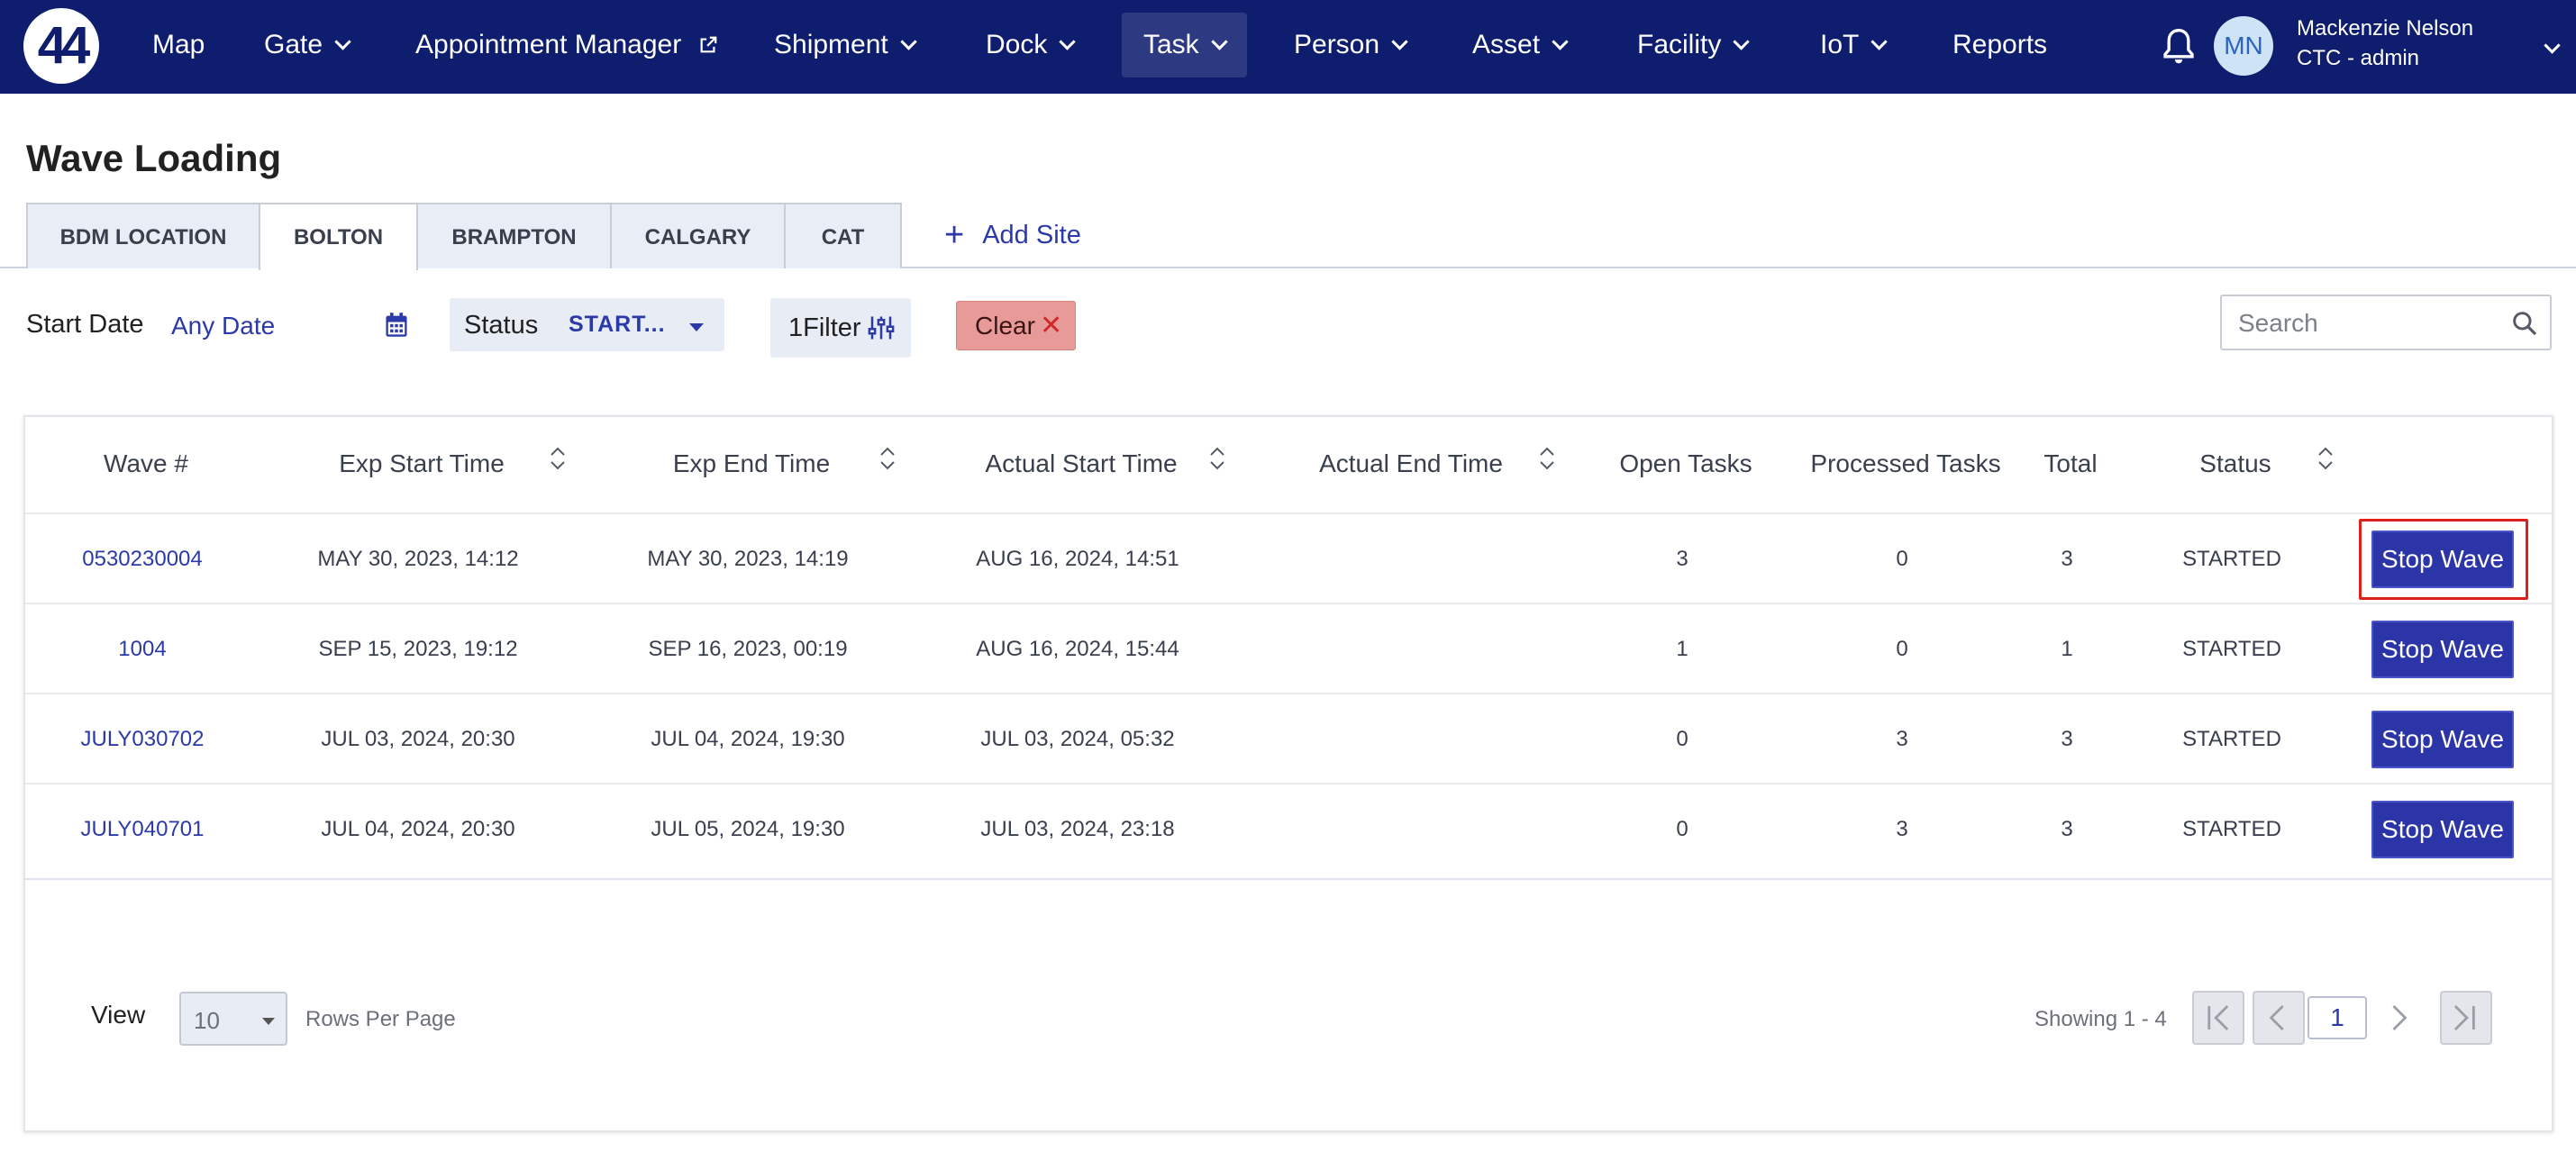 The height and width of the screenshot is (1161, 2576). What do you see at coordinates (1031, 45) in the screenshot?
I see `nav-item-dock: Dock` at bounding box center [1031, 45].